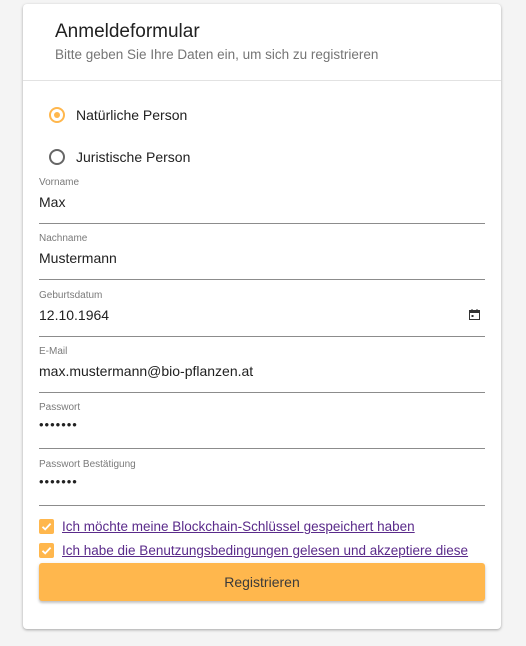 This screenshot has width=526, height=646. Describe the element at coordinates (262, 425) in the screenshot. I see `password-field: Passwort •••••••` at that location.